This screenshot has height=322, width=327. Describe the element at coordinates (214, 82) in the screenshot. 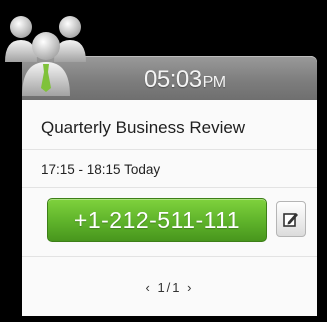

I see `clock-ampm: PM` at that location.